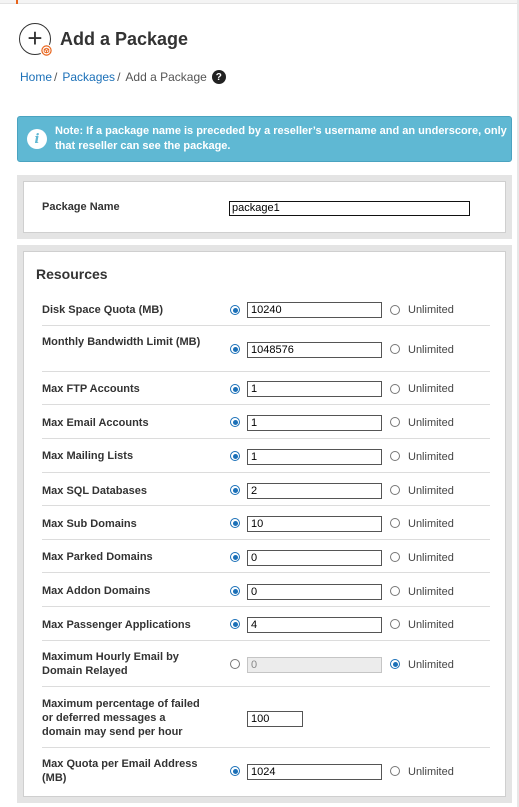 The image size is (519, 807). Describe the element at coordinates (81, 207) in the screenshot. I see `package-name-label: Package Name` at that location.